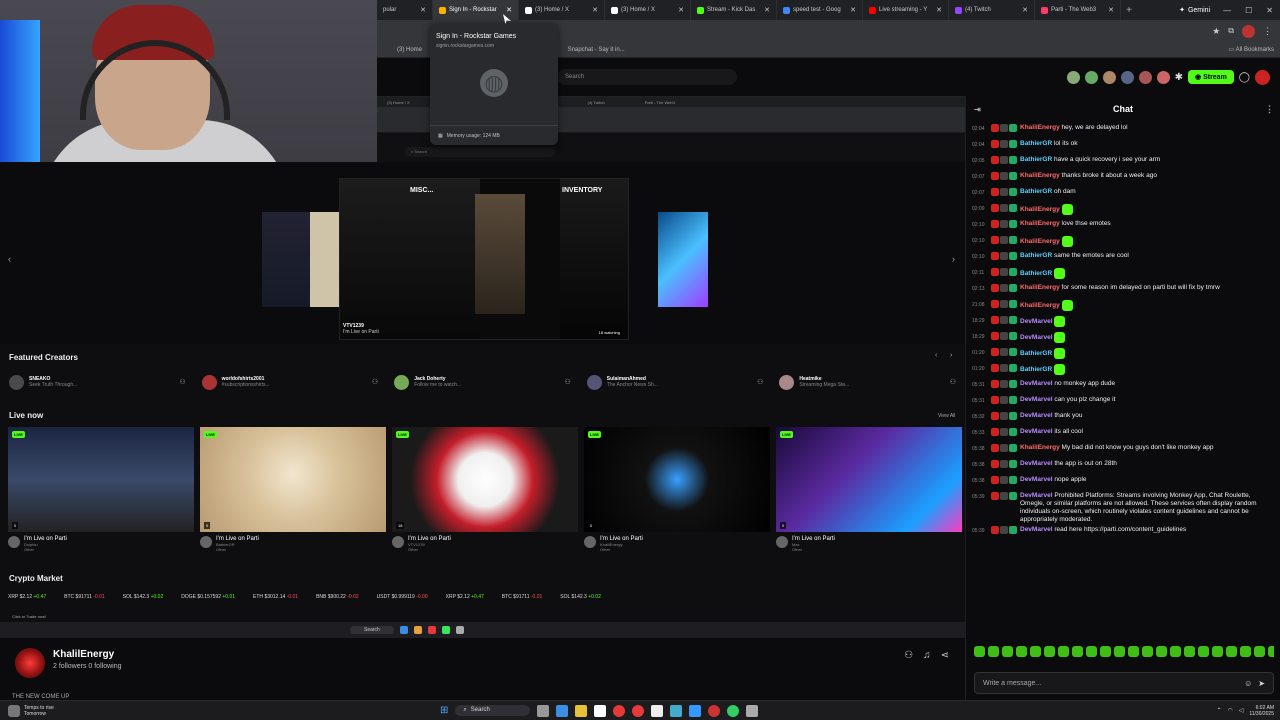 This screenshot has height=720, width=1280. I want to click on live-stream-card: LIVE 18 I'm Live on Parti VTV1239 Other, so click(485, 497).